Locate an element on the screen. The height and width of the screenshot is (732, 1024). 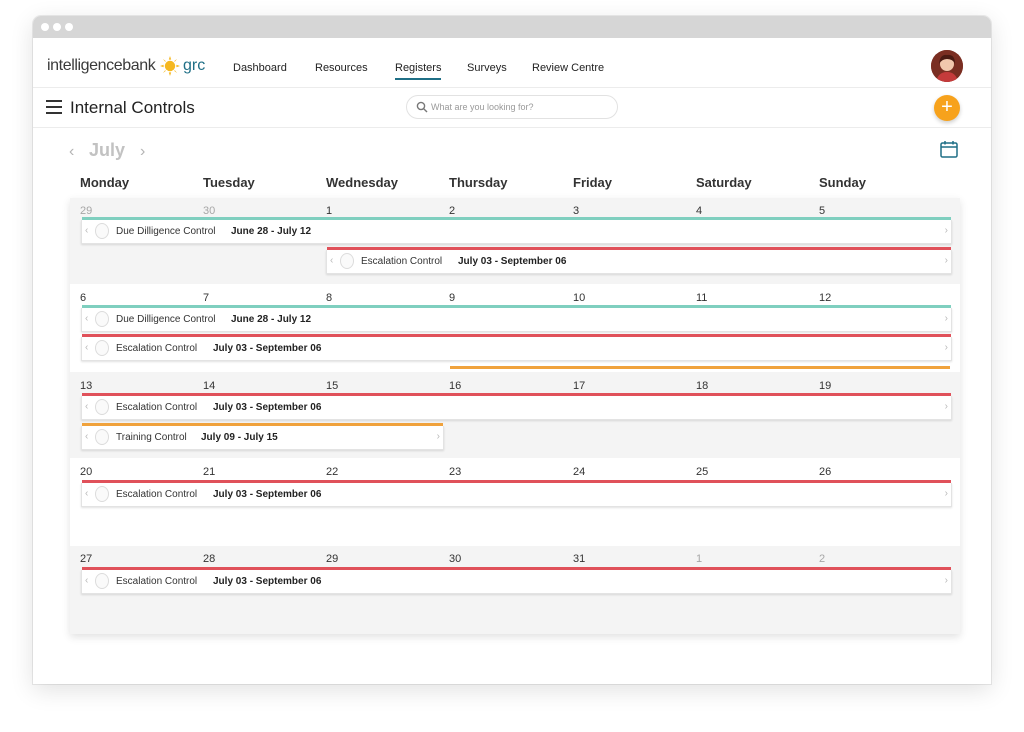
day-number: 31 is located at coordinates (579, 559).